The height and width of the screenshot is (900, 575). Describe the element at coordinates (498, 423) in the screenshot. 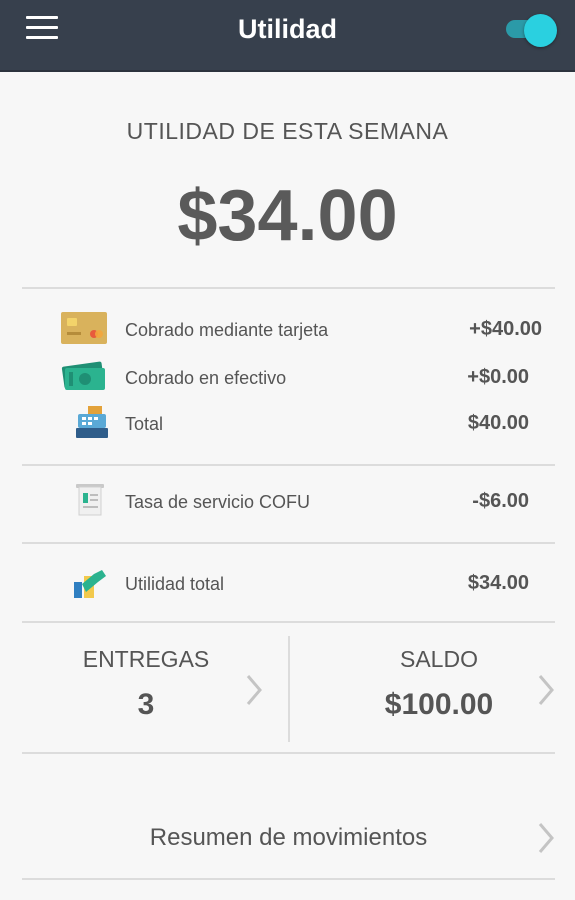

I see `breakdown-value: $40.00` at that location.